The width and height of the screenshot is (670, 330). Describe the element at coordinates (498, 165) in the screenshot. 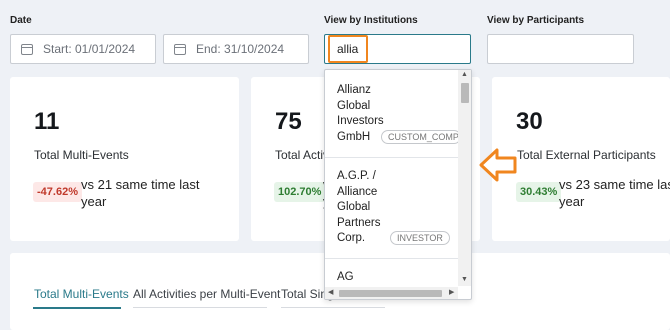

I see `arrow-left-icon` at that location.